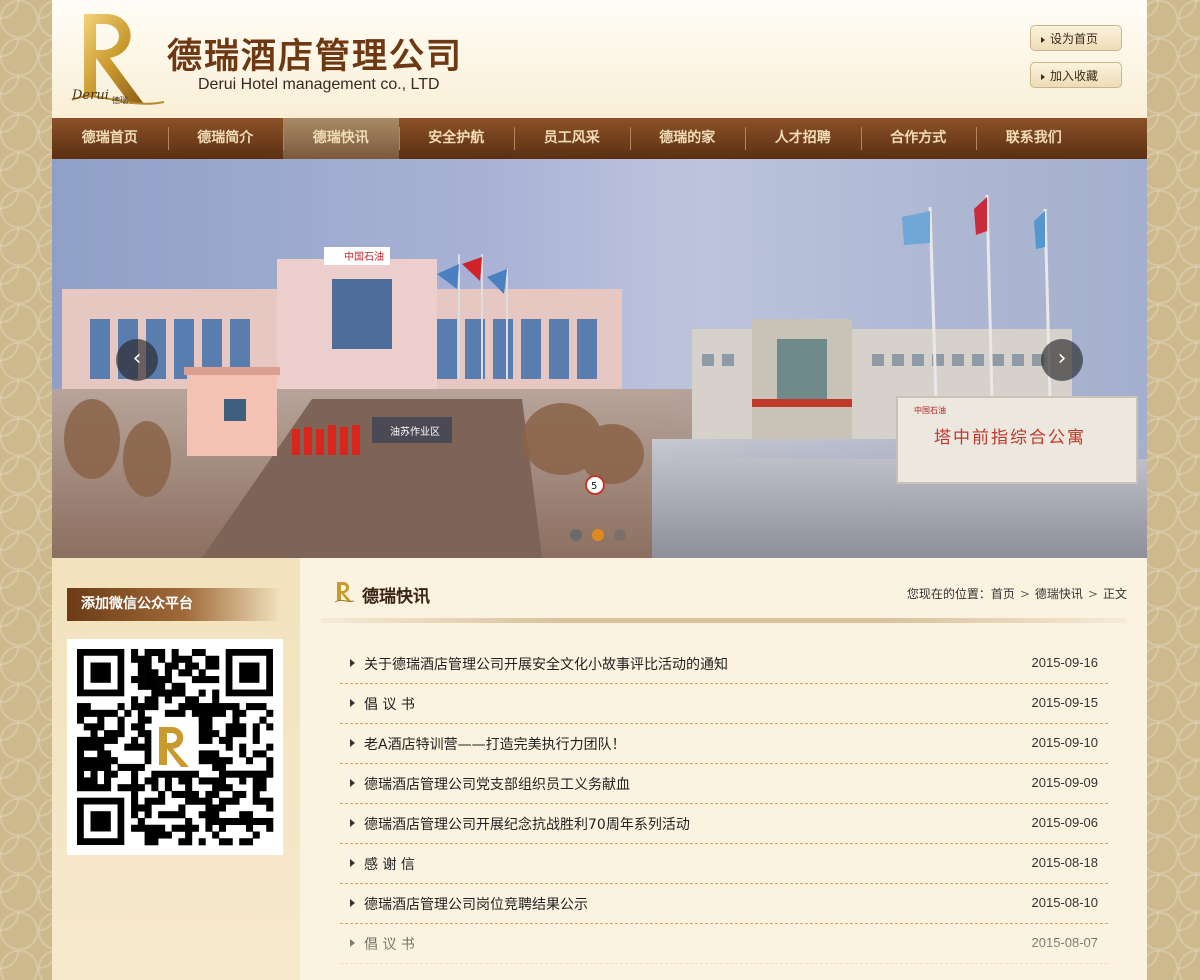 The image size is (1200, 980). What do you see at coordinates (225, 138) in the screenshot?
I see `nav-item-about: 德瑞简介` at bounding box center [225, 138].